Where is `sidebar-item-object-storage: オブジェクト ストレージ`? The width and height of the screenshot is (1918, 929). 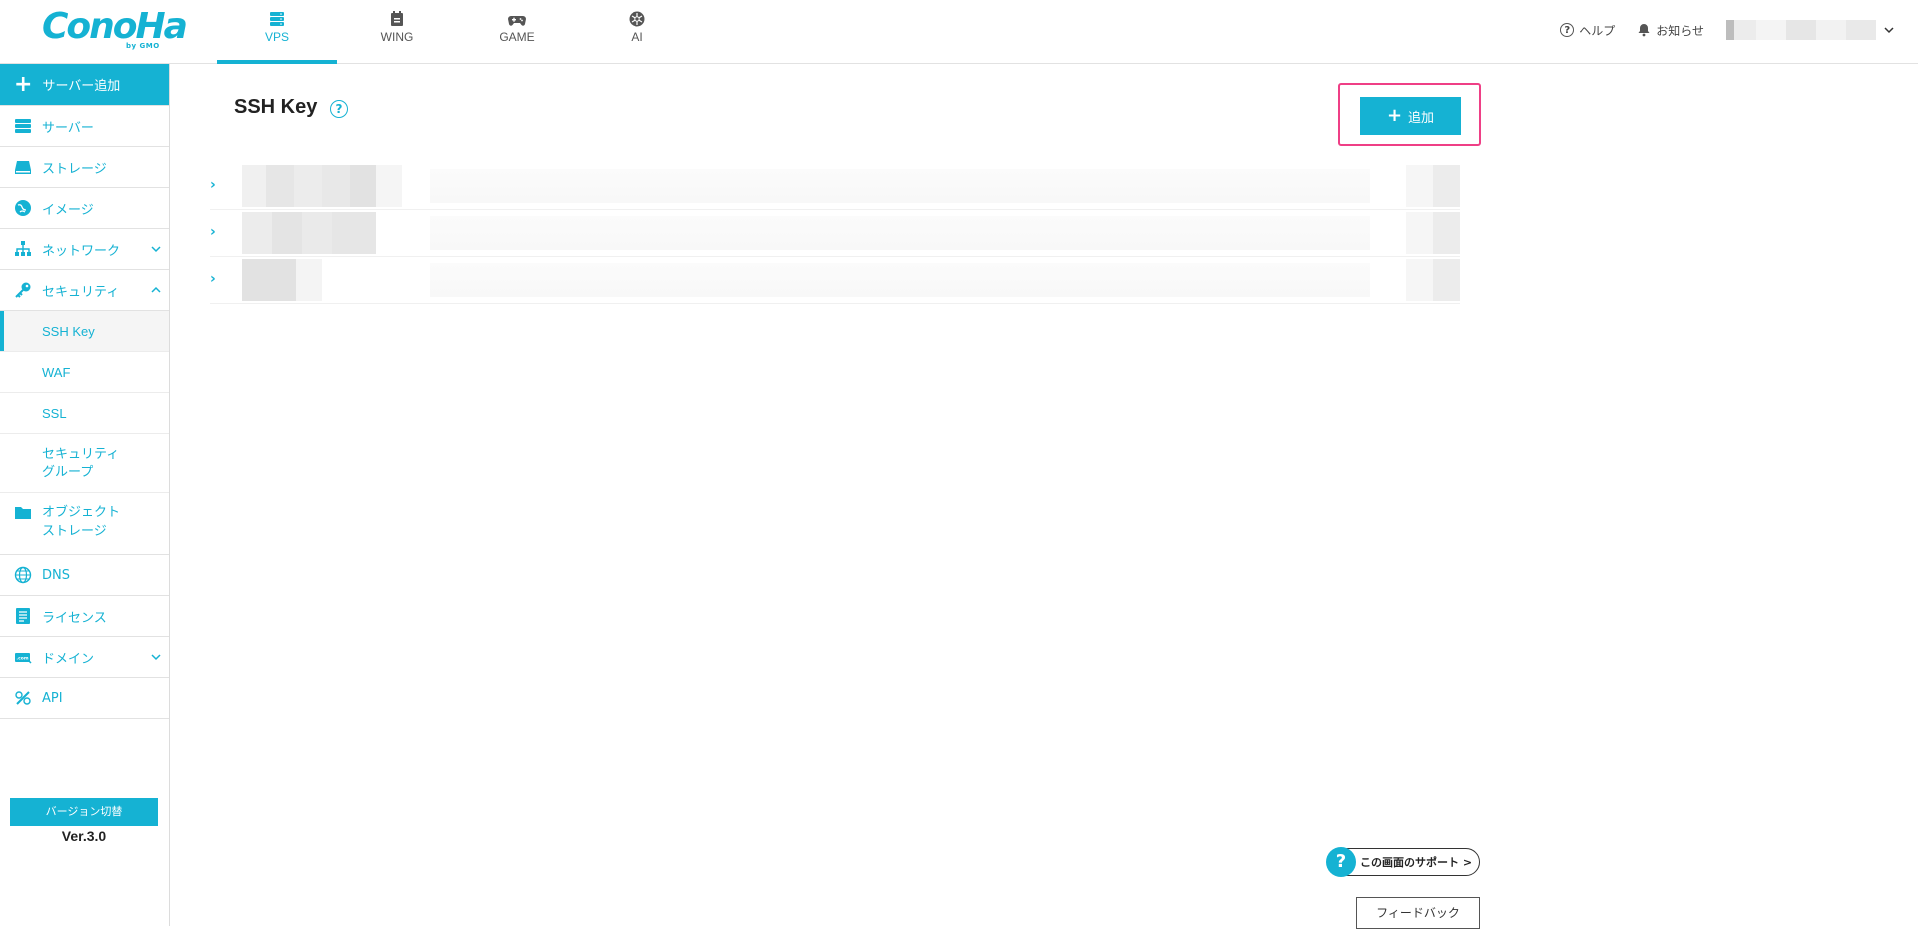 sidebar-item-object-storage: オブジェクト ストレージ is located at coordinates (84, 524).